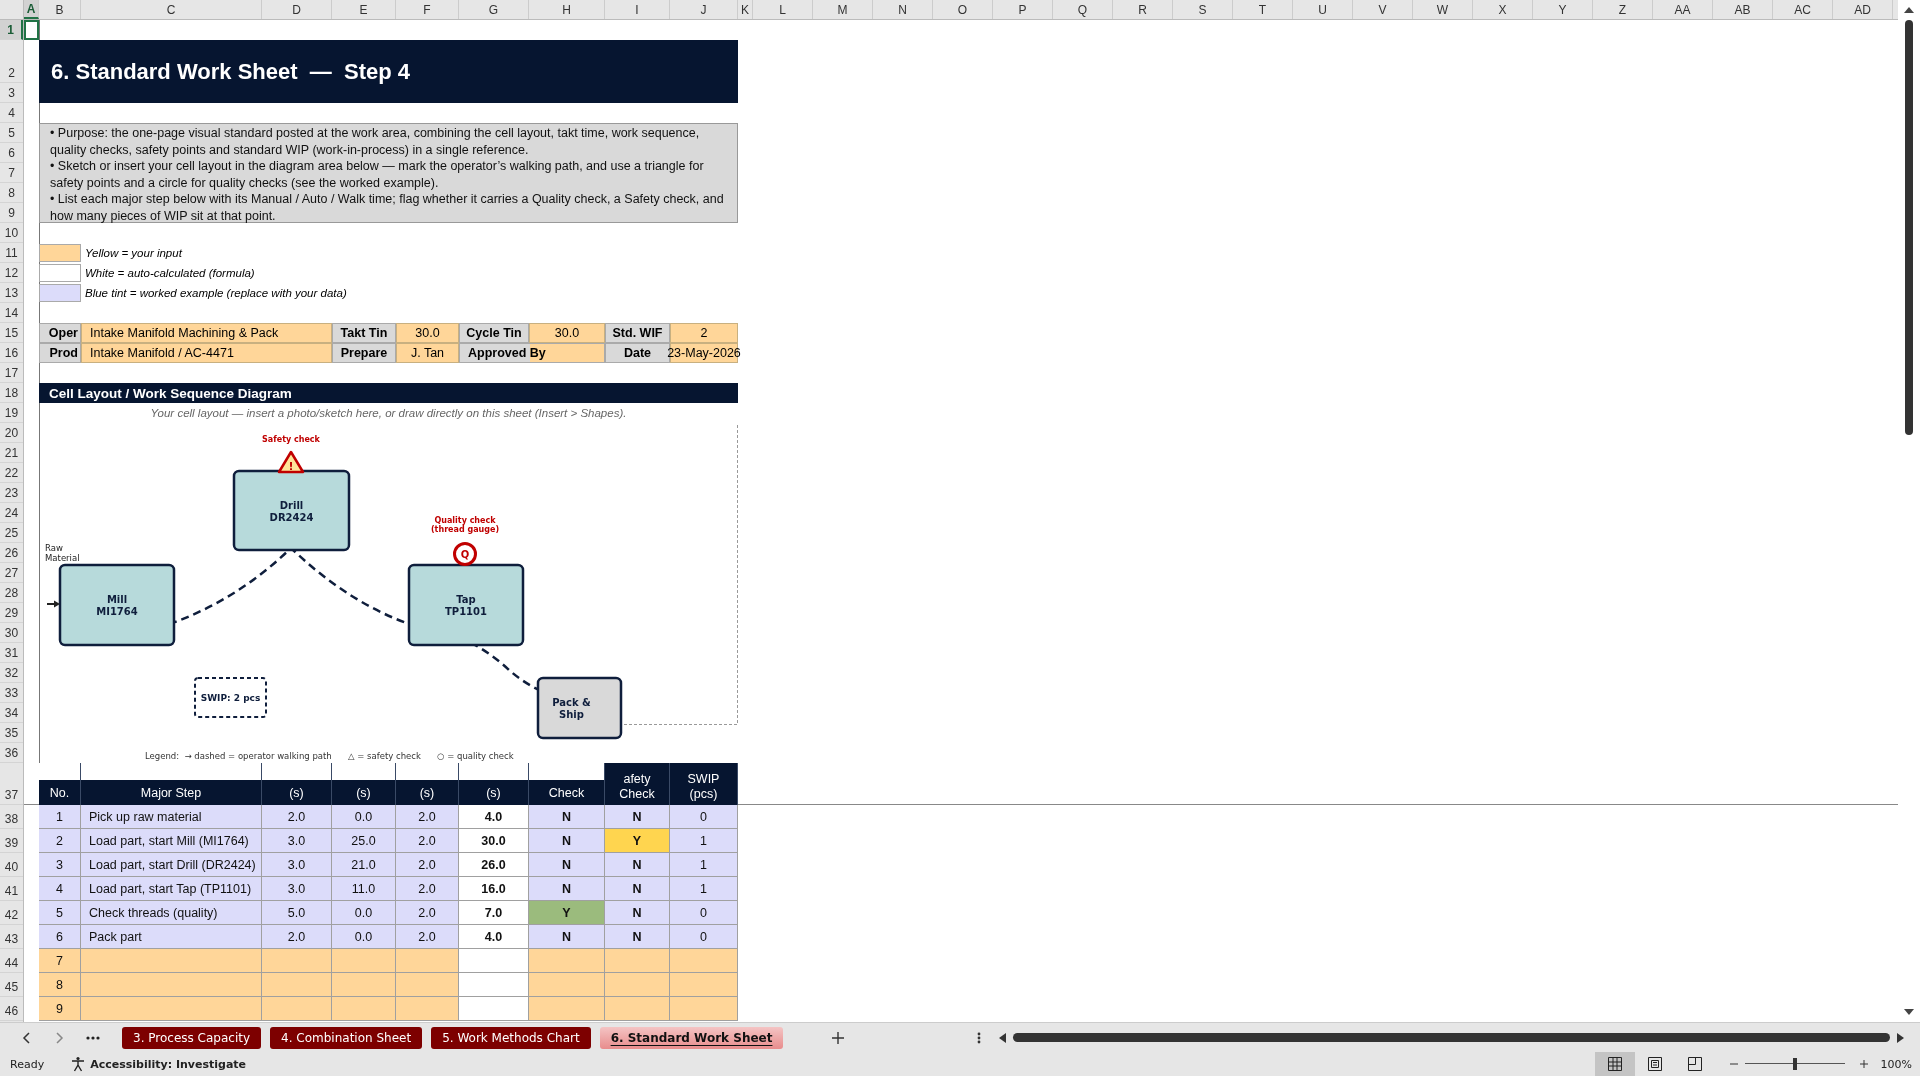 The height and width of the screenshot is (1076, 1920). Describe the element at coordinates (11, 253) in the screenshot. I see `row-header: 11` at that location.